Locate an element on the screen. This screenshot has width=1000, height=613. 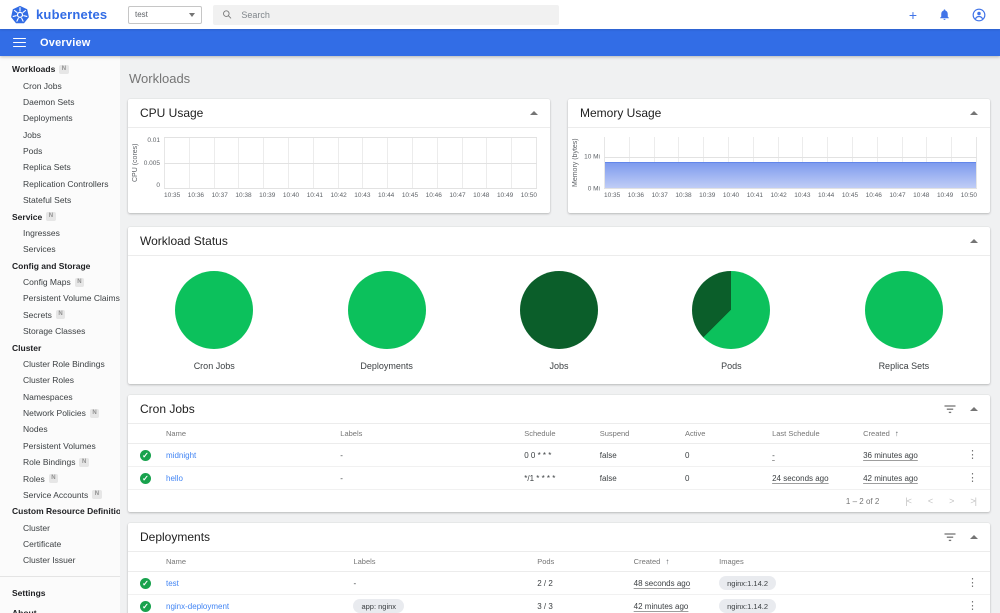
sidebar-item: Stateful Sets is located at coordinates (60, 200).